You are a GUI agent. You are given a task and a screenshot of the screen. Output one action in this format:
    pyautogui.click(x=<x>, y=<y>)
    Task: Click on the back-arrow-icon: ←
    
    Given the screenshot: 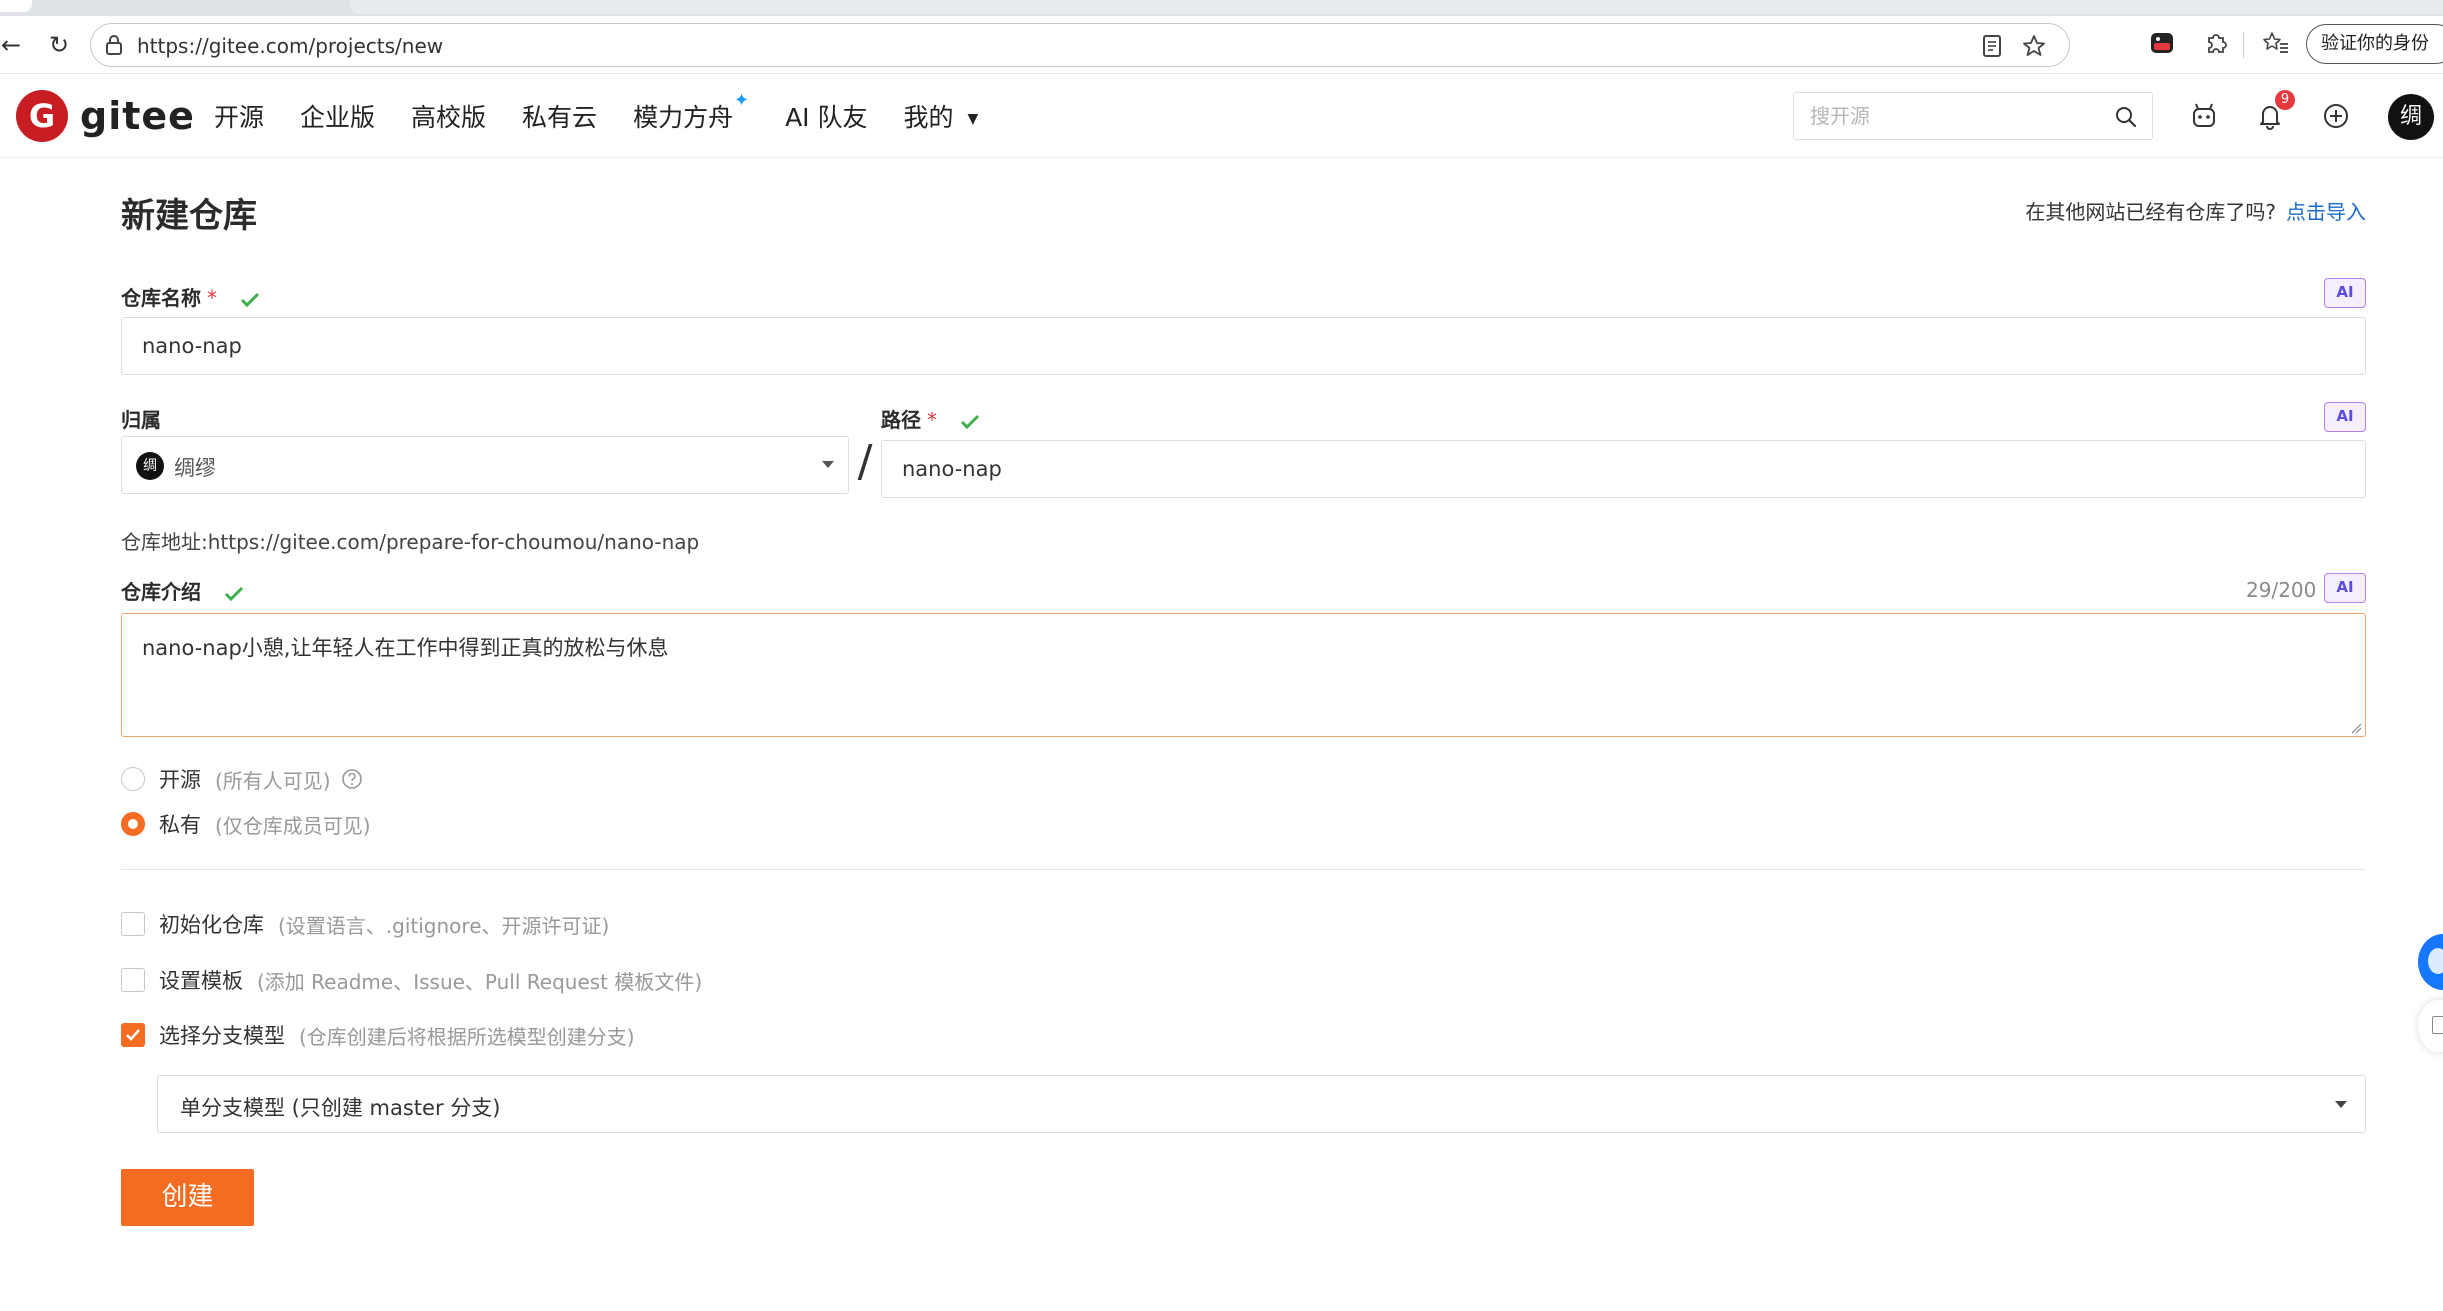 What is the action you would take?
    pyautogui.click(x=14, y=45)
    